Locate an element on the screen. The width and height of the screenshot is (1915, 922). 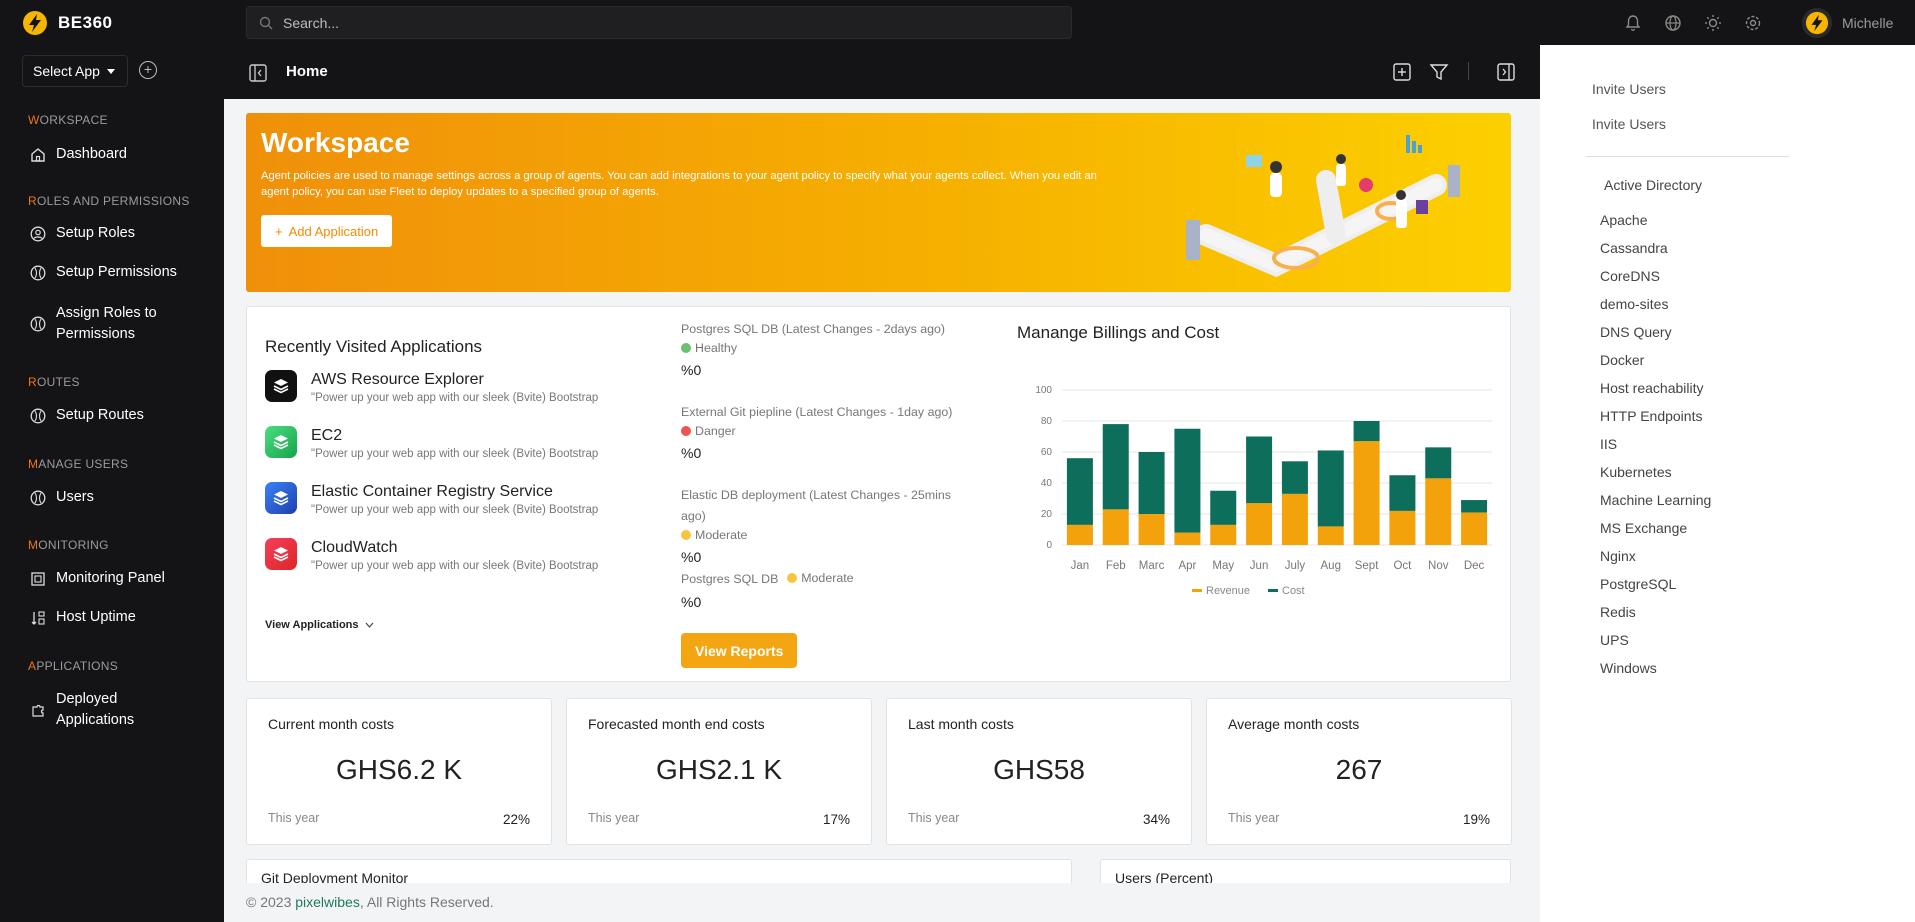
x-tick-label: Aug is located at coordinates (1331, 566).